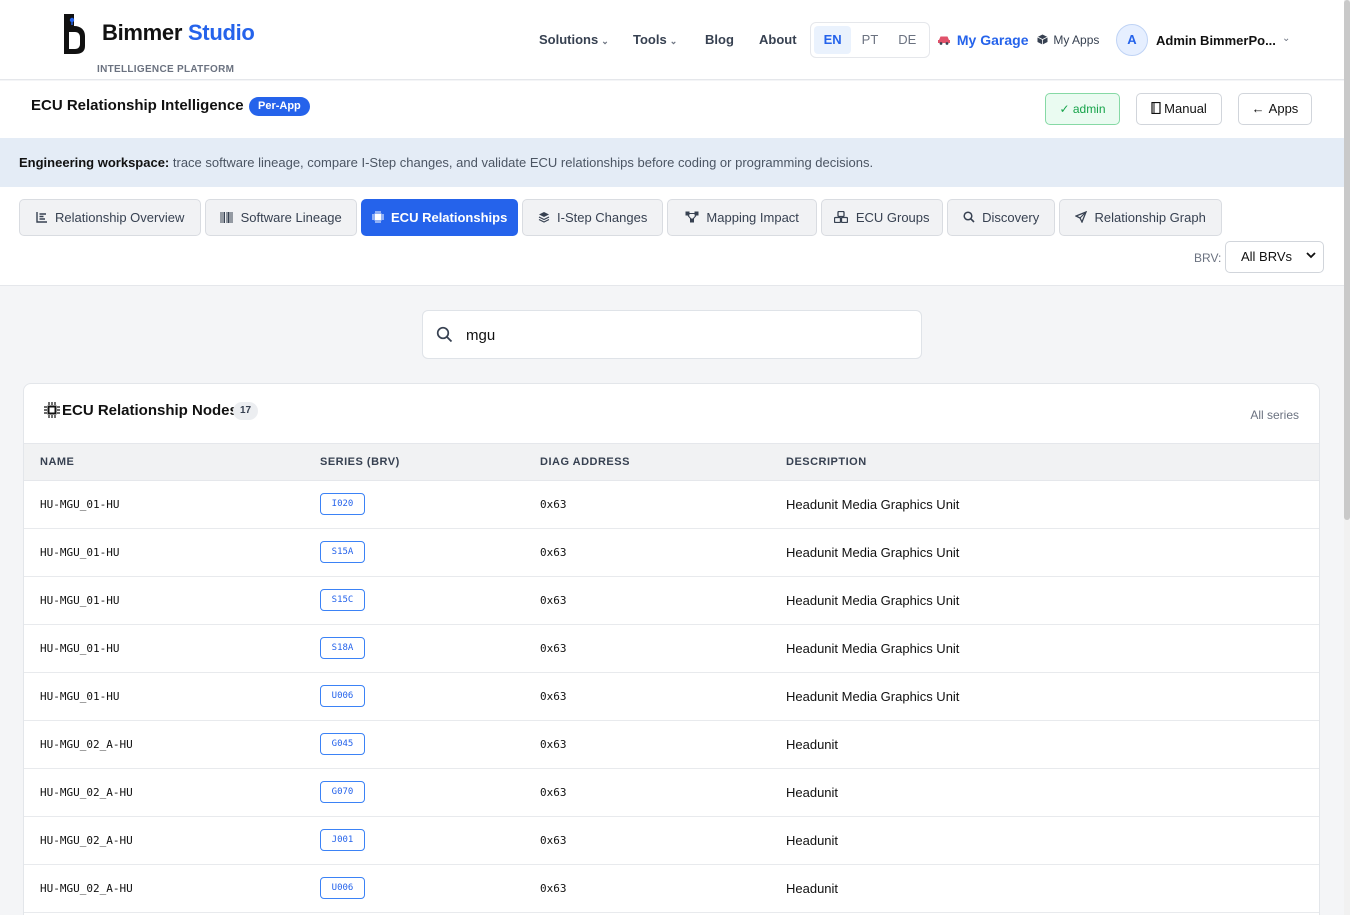 The width and height of the screenshot is (1350, 915). Describe the element at coordinates (671, 841) in the screenshot. I see `table-row: HU-MGU_02_A-HU J001 0x63 Headunit` at that location.